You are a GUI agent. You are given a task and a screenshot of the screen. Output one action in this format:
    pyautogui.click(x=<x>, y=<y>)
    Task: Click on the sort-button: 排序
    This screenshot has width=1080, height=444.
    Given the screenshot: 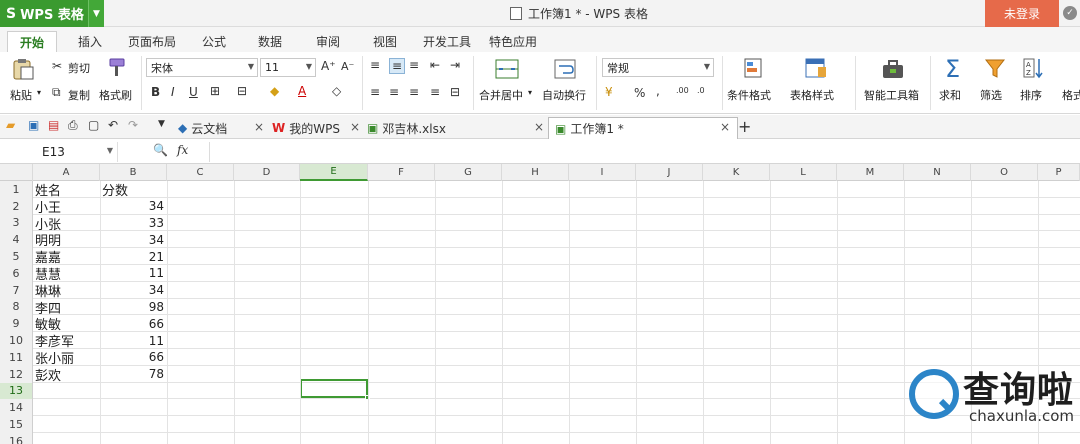 What is the action you would take?
    pyautogui.click(x=1031, y=95)
    